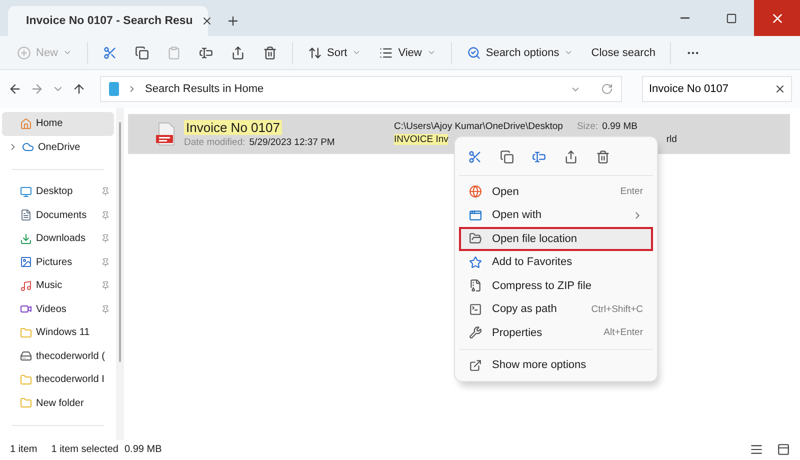  What do you see at coordinates (58, 286) in the screenshot?
I see `sidebar-item: Music` at bounding box center [58, 286].